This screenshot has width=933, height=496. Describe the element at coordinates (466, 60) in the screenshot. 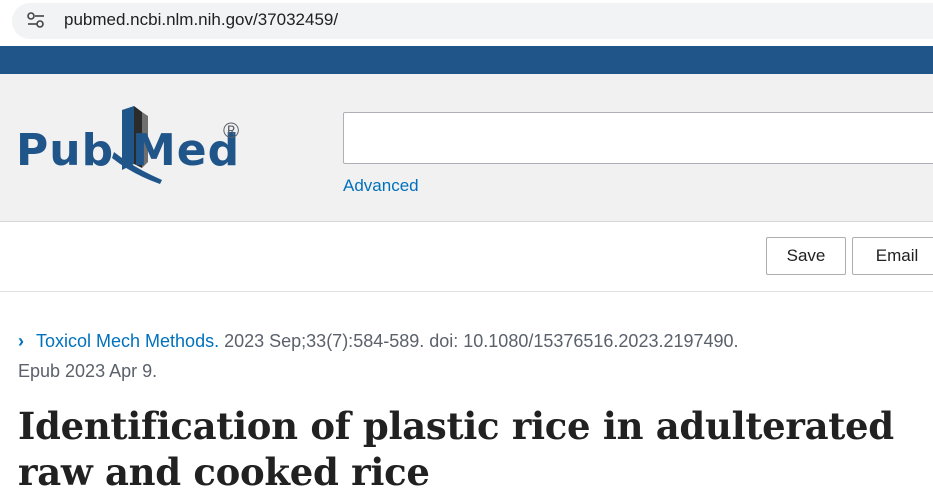

I see `nih-banner` at that location.